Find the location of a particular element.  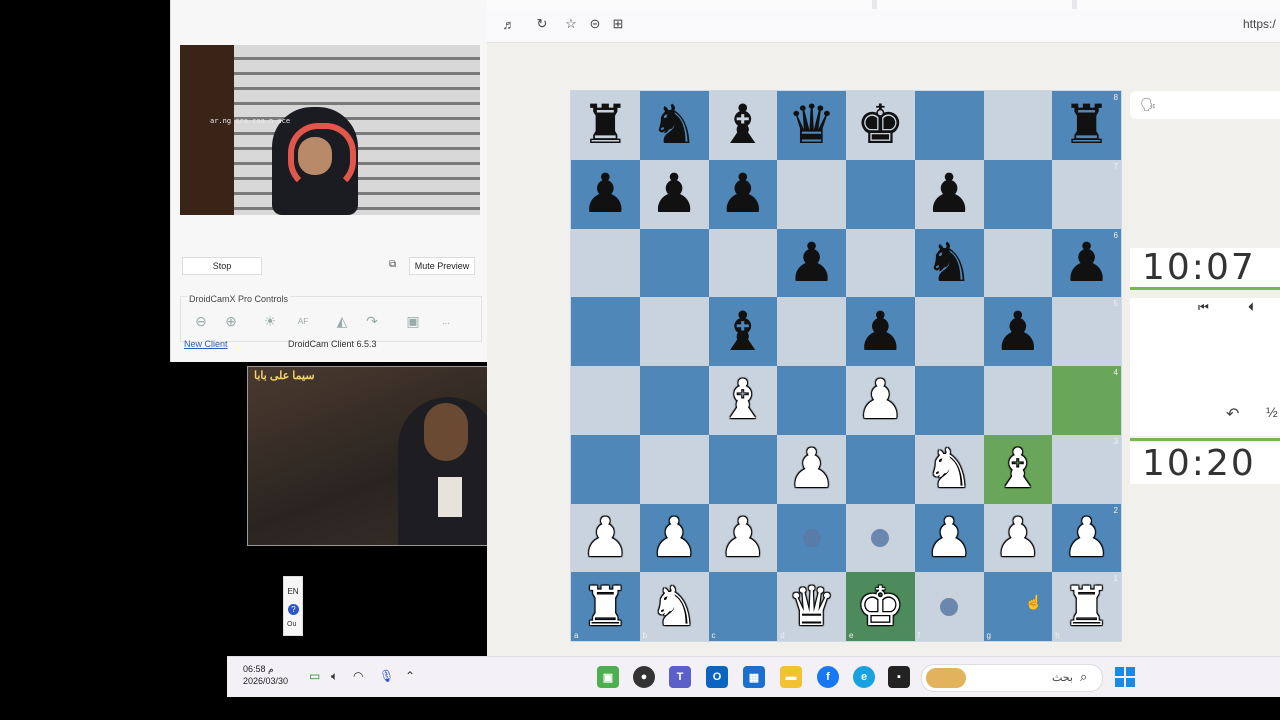

square-h6: ♟ 6 is located at coordinates (1086, 263).